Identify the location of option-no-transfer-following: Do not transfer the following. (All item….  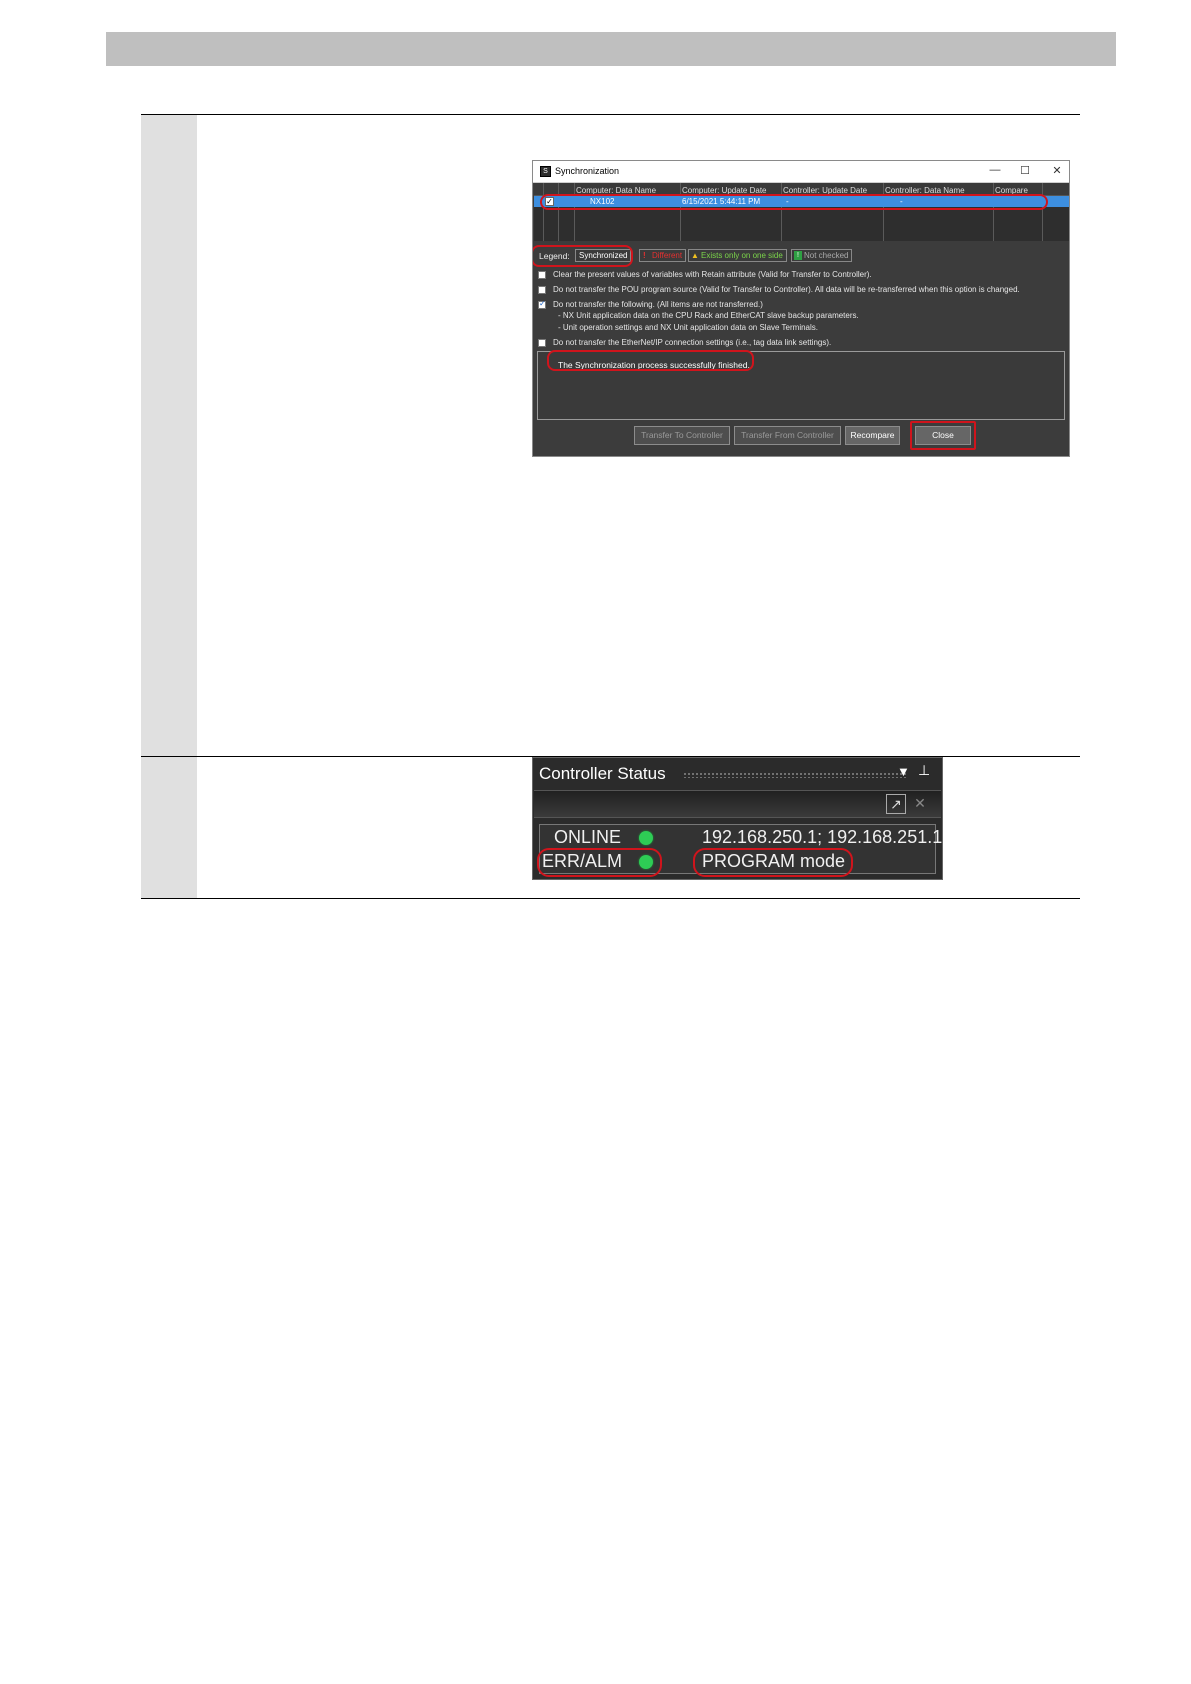
(803, 305).